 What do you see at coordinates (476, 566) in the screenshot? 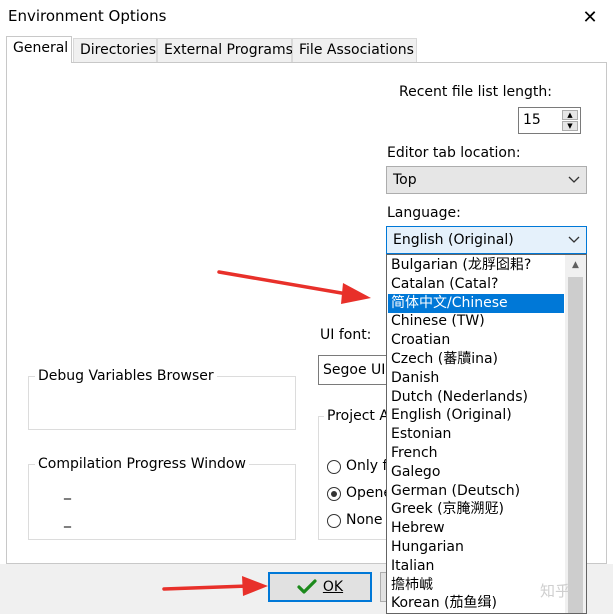
I see `language-option: Italian` at bounding box center [476, 566].